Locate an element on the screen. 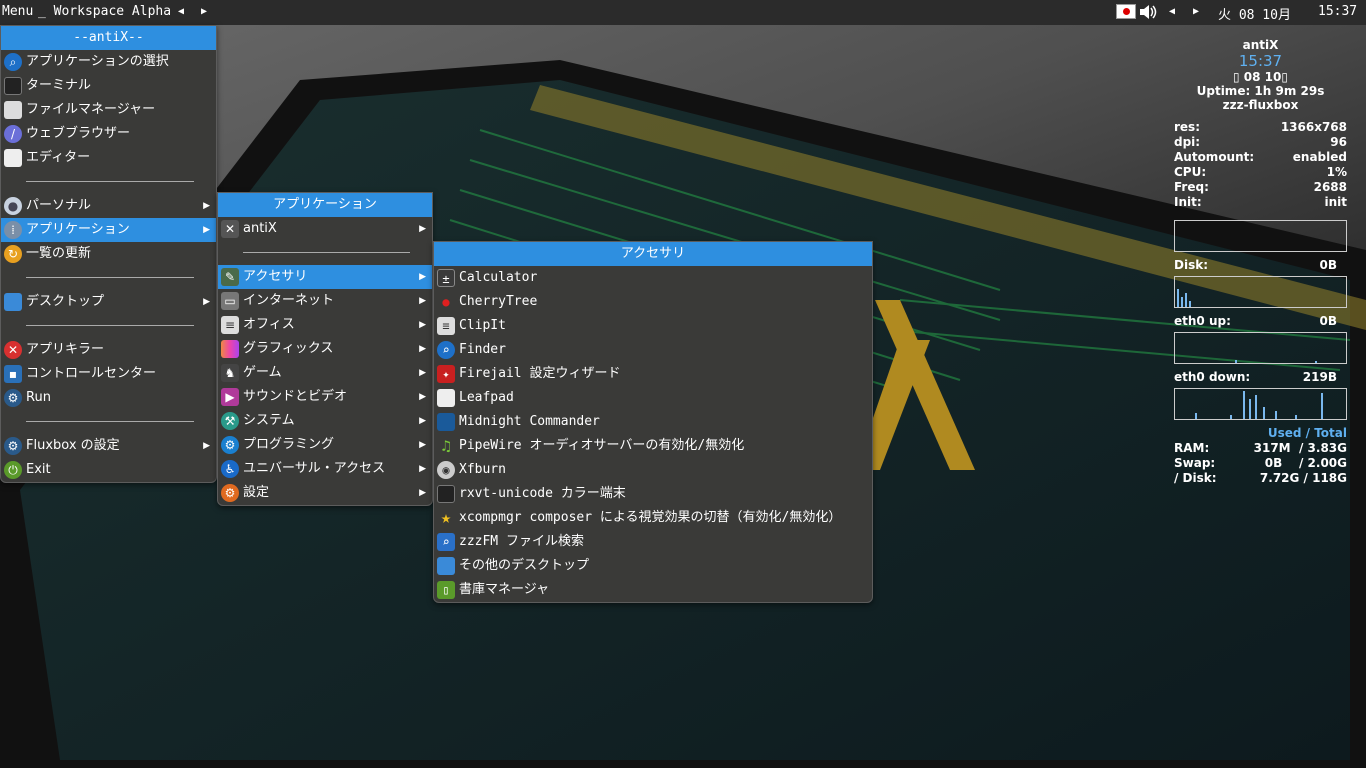 The image size is (1366, 768). app-finder: ⌕ Finder is located at coordinates (653, 350).